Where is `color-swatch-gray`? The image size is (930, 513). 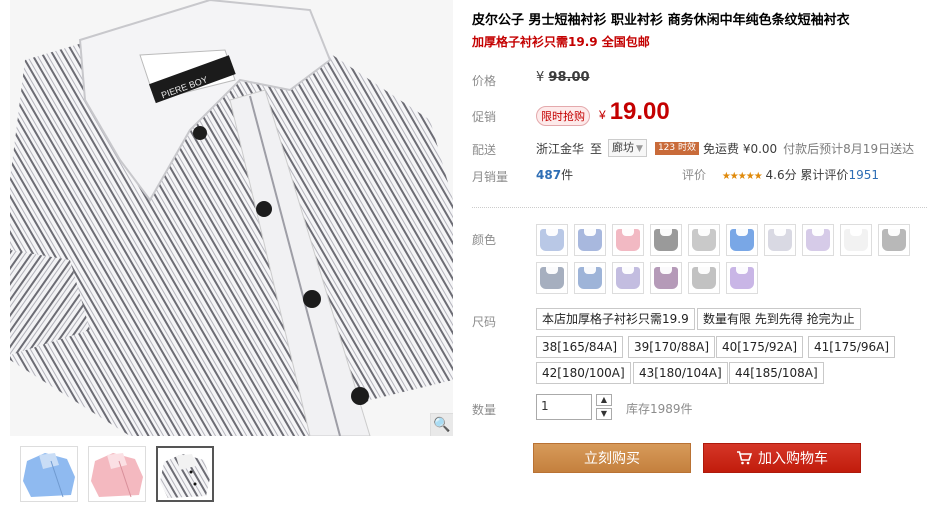 color-swatch-gray is located at coordinates (666, 240).